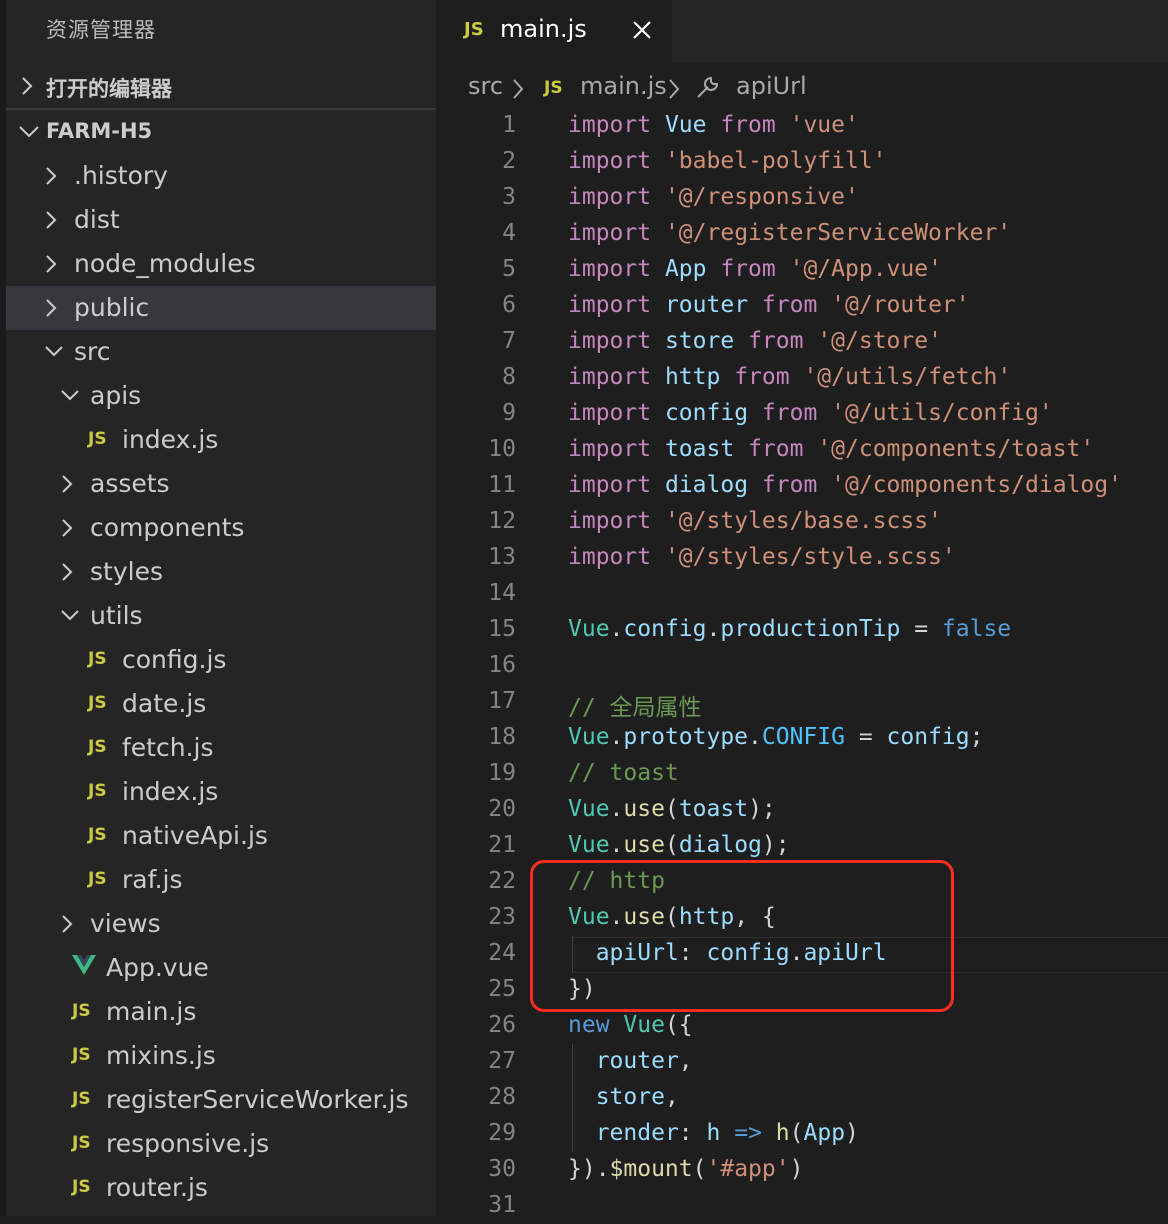  Describe the element at coordinates (502, 737) in the screenshot. I see `line-number: 18` at that location.